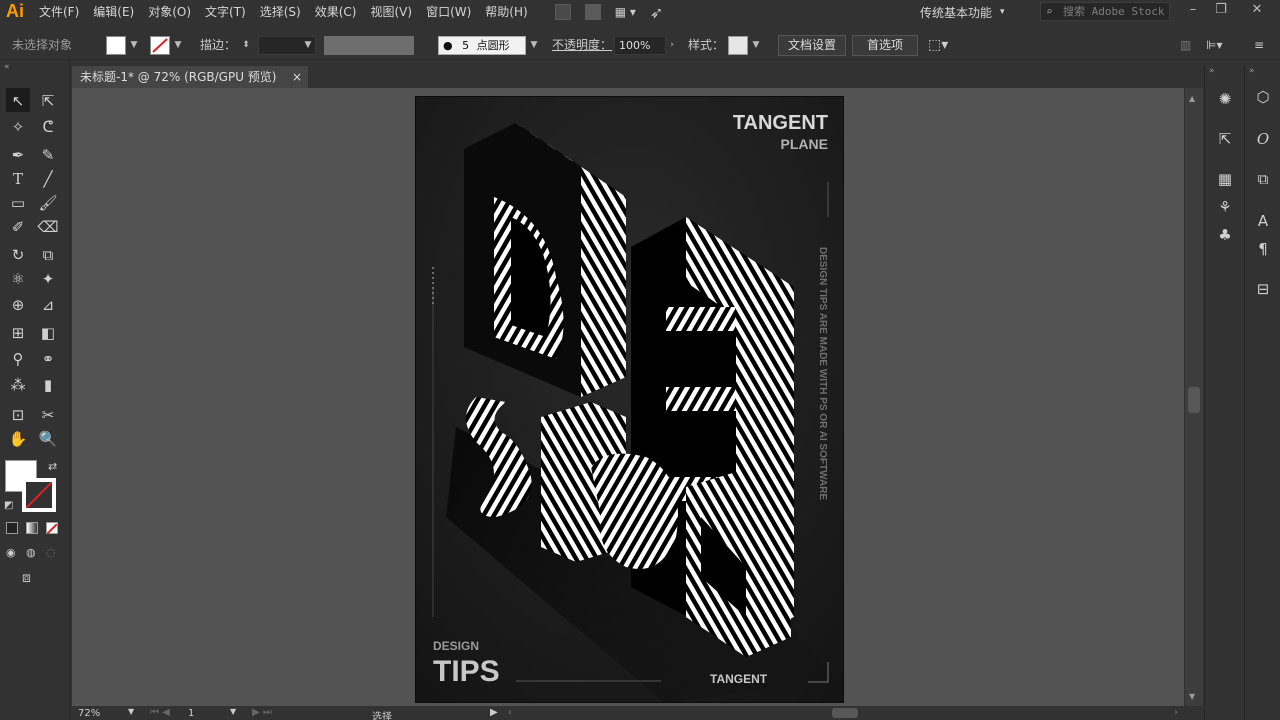  What do you see at coordinates (1214, 45) in the screenshot?
I see `distribute-icon: ⊫▾` at bounding box center [1214, 45].